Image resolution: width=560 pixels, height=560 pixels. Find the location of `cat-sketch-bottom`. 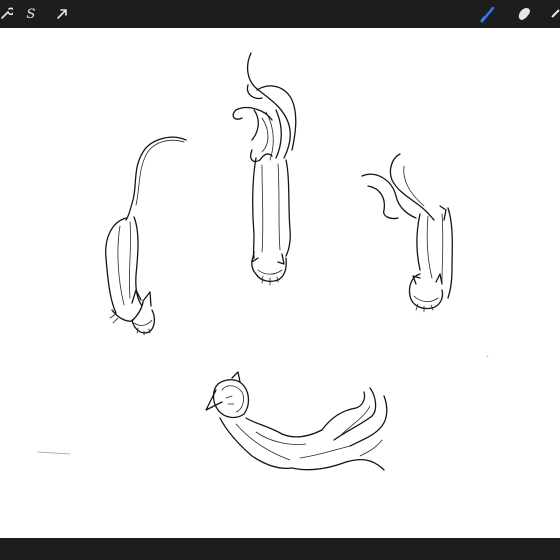

cat-sketch-bottom is located at coordinates (296, 421).